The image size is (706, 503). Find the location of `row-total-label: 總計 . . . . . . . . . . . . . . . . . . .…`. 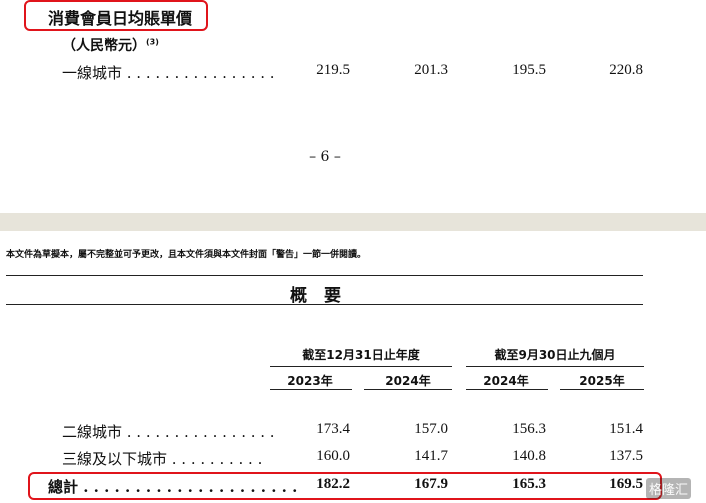

row-total-label: 總計 . . . . . . . . . . . . . . . . . . .… is located at coordinates (173, 487).